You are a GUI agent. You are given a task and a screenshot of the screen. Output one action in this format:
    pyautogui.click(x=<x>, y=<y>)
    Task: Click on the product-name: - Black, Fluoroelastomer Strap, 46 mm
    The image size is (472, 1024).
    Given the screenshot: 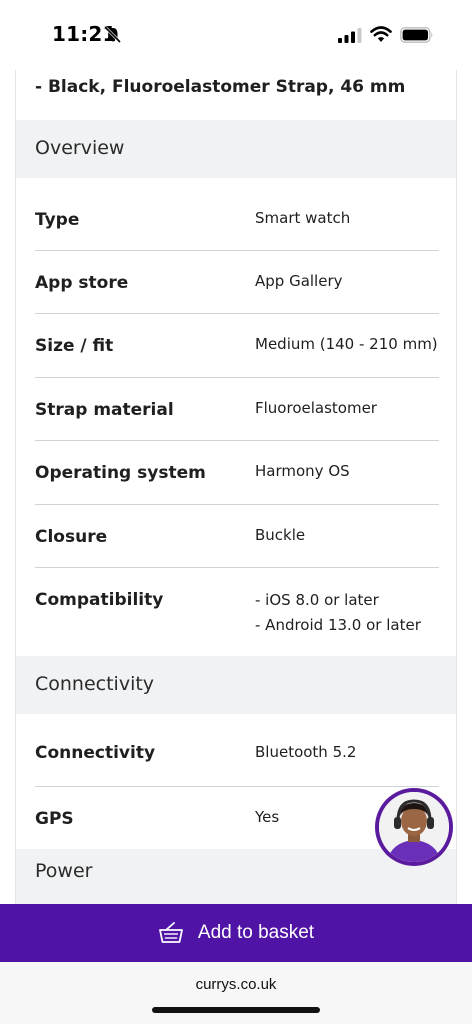 What is the action you would take?
    pyautogui.click(x=220, y=87)
    